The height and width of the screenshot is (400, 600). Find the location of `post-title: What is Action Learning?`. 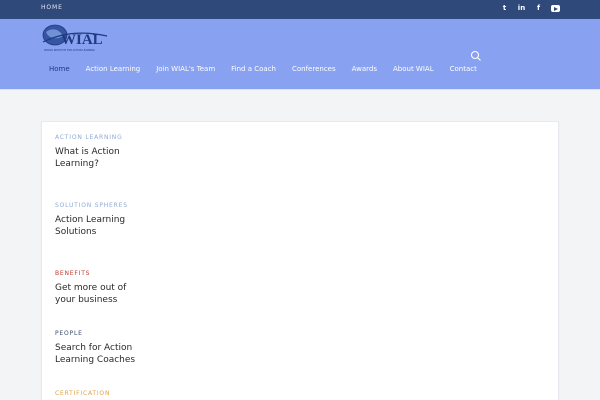

post-title: What is Action Learning? is located at coordinates (99, 158).